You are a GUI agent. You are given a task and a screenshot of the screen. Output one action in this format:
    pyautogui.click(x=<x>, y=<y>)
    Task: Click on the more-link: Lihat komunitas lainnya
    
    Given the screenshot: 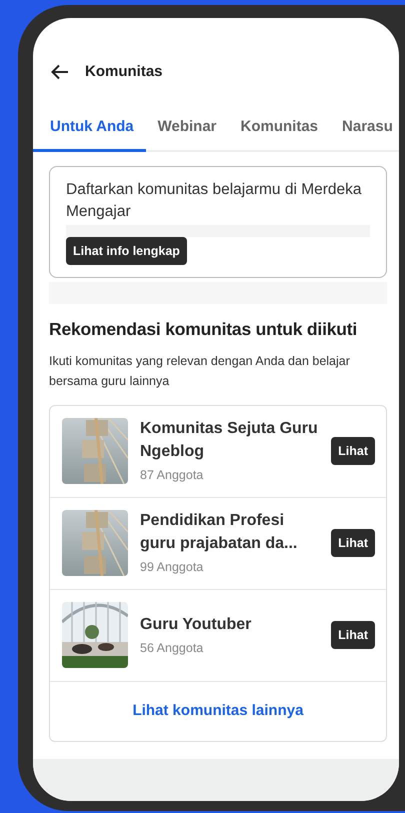 What is the action you would take?
    pyautogui.click(x=218, y=711)
    